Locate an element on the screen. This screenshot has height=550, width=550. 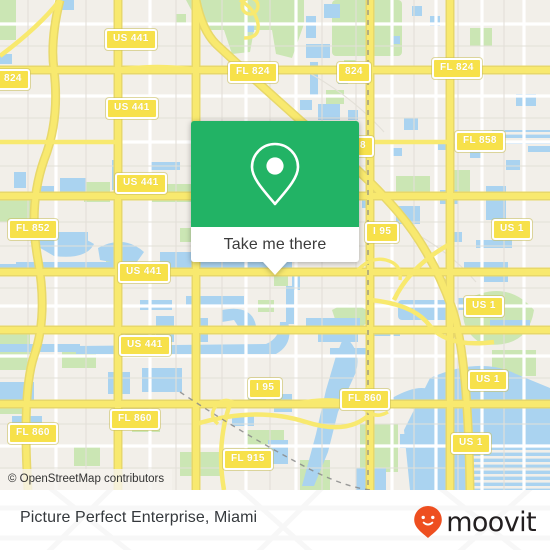
bottom-info-bar: Picture Perfect Enterprise, Miami moovit is located at coordinates (275, 520).